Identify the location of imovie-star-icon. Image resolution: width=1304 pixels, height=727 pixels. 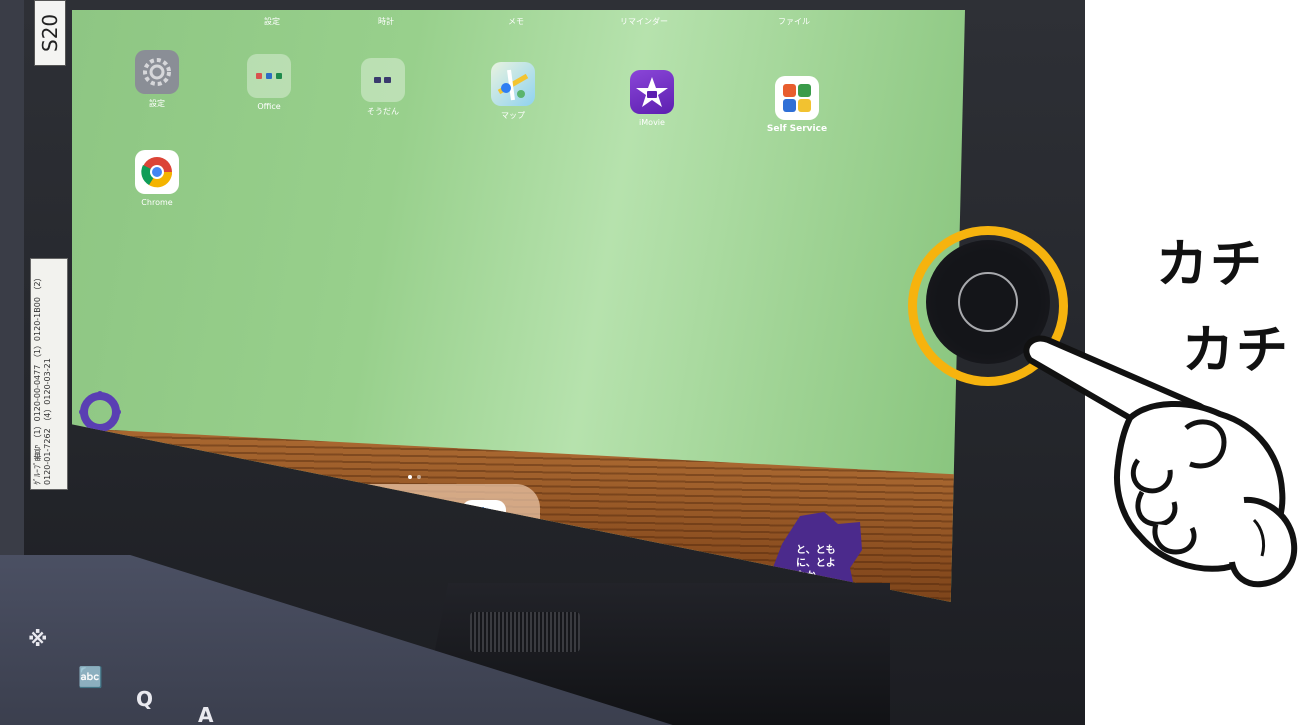
(652, 92).